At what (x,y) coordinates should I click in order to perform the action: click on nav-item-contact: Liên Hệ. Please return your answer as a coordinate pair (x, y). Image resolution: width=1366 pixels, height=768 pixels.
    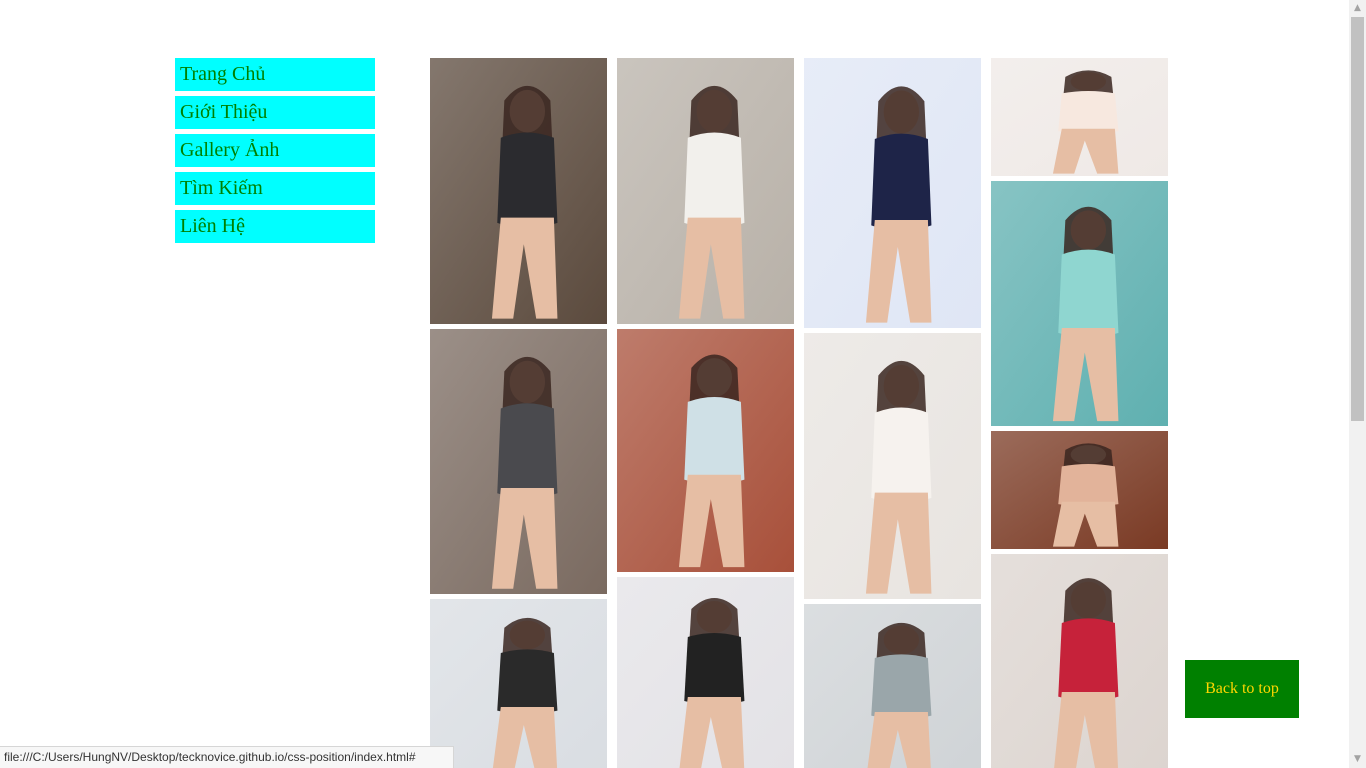
    Looking at the image, I should click on (275, 226).